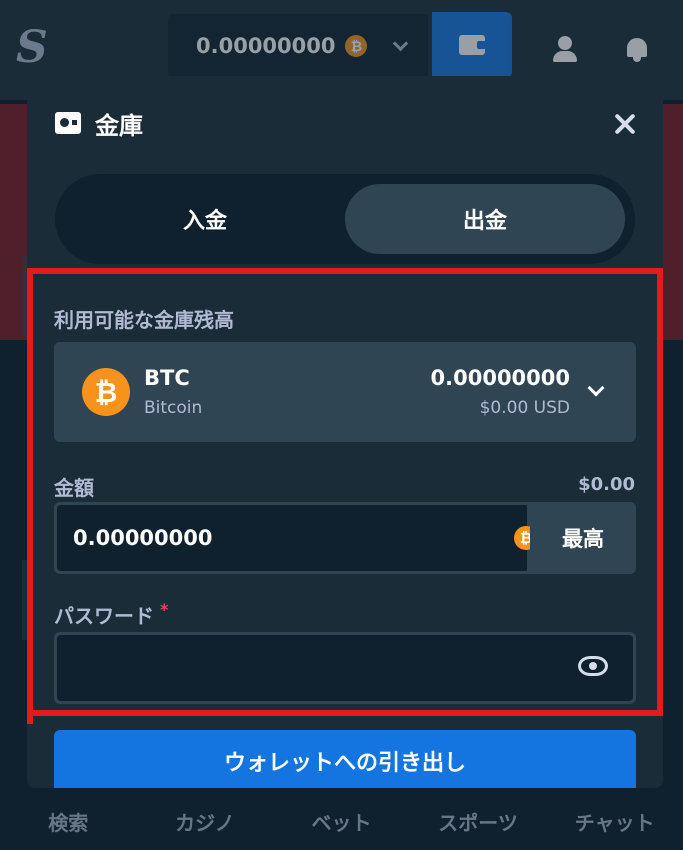 This screenshot has width=683, height=850. I want to click on bottom-nav: 検索 カジノ ベット スポーツ チャット, so click(341, 817).